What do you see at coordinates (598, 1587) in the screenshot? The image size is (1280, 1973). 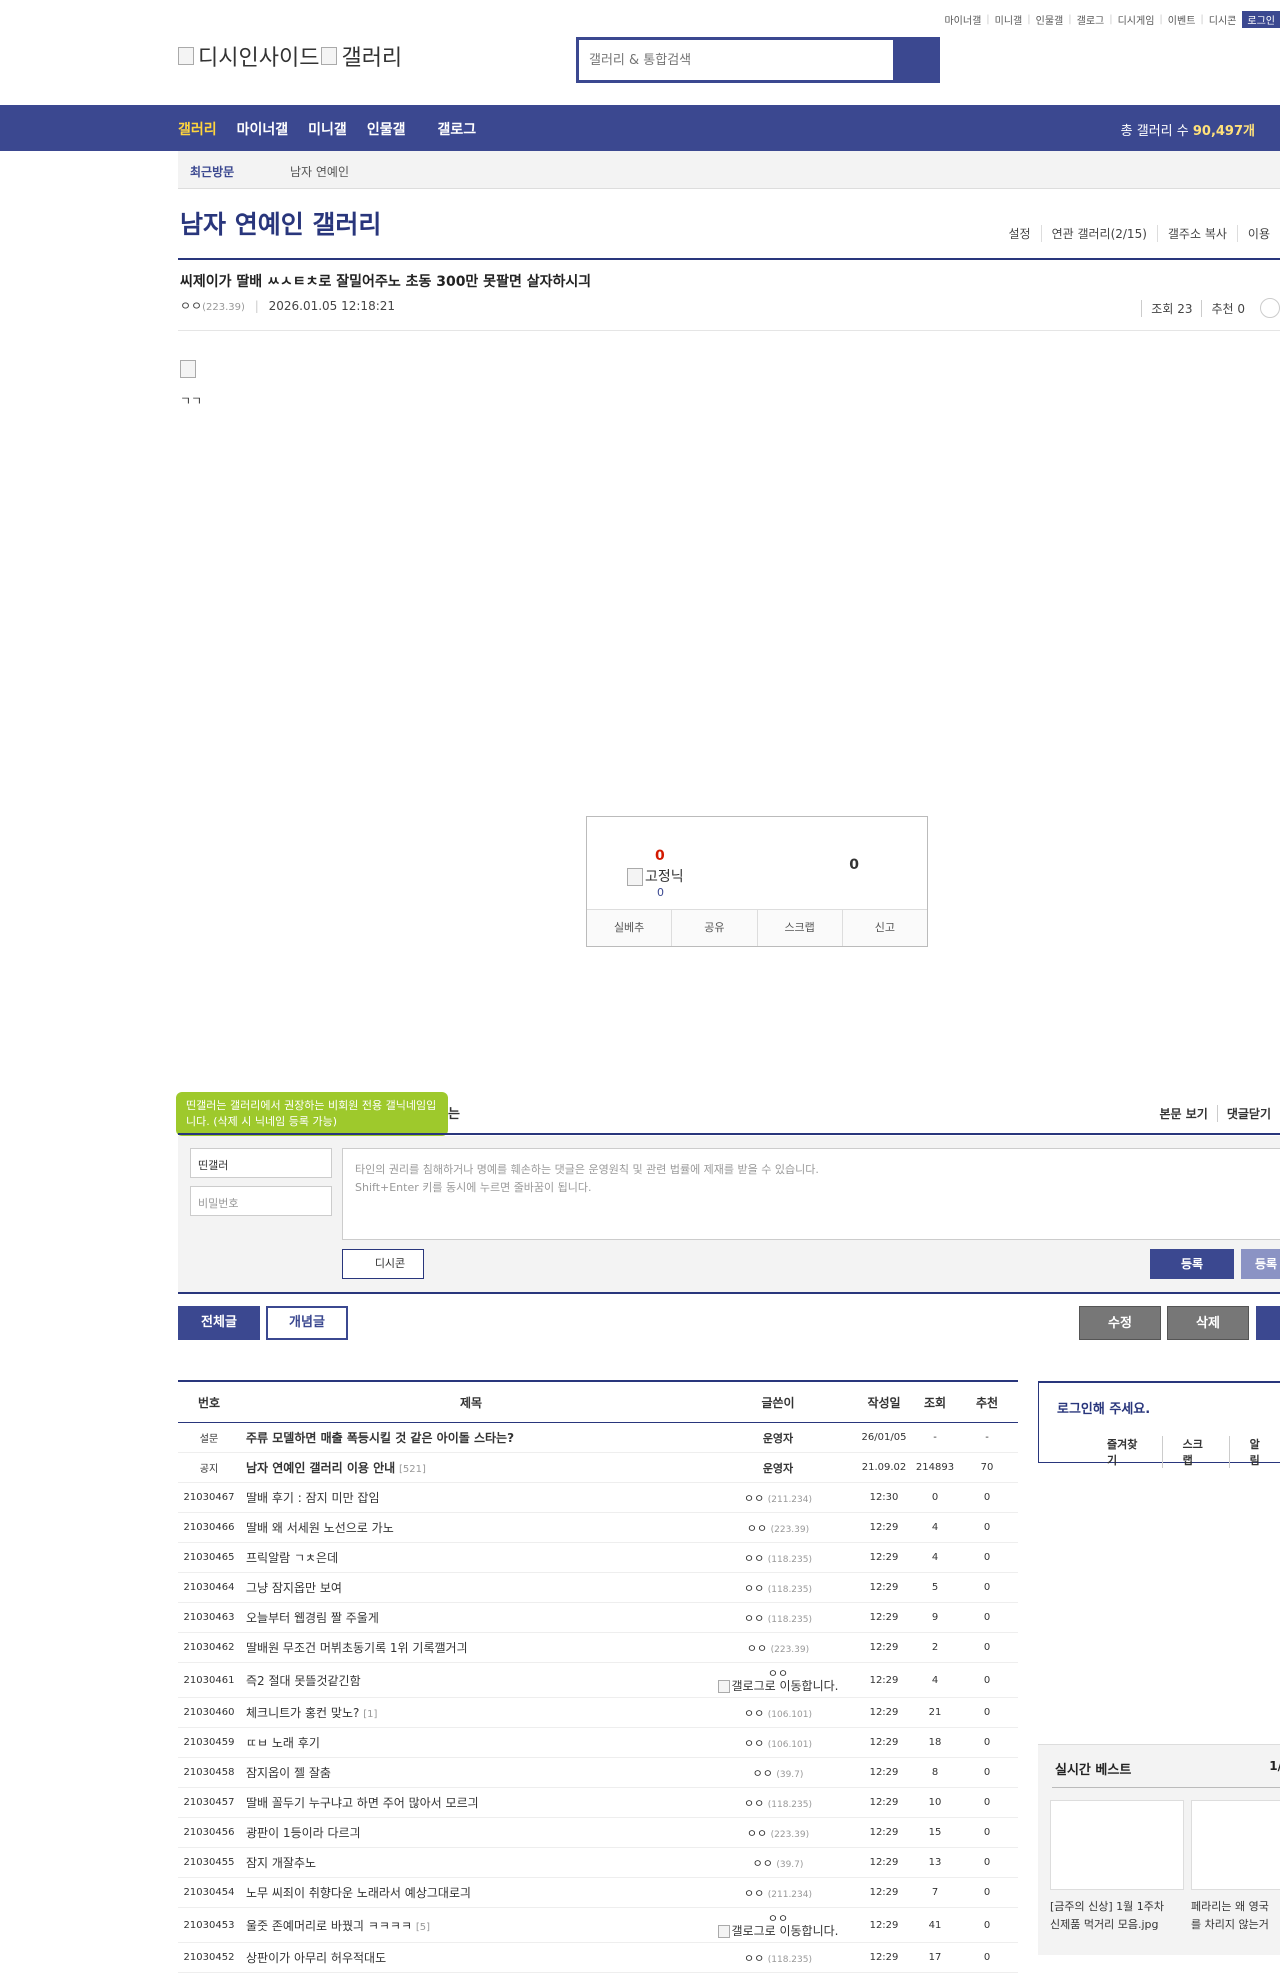 I see `table-row: 21030464 그냥 잠지옵만 보여 ㅇㅇ (118.235) 12:29 5 0` at bounding box center [598, 1587].